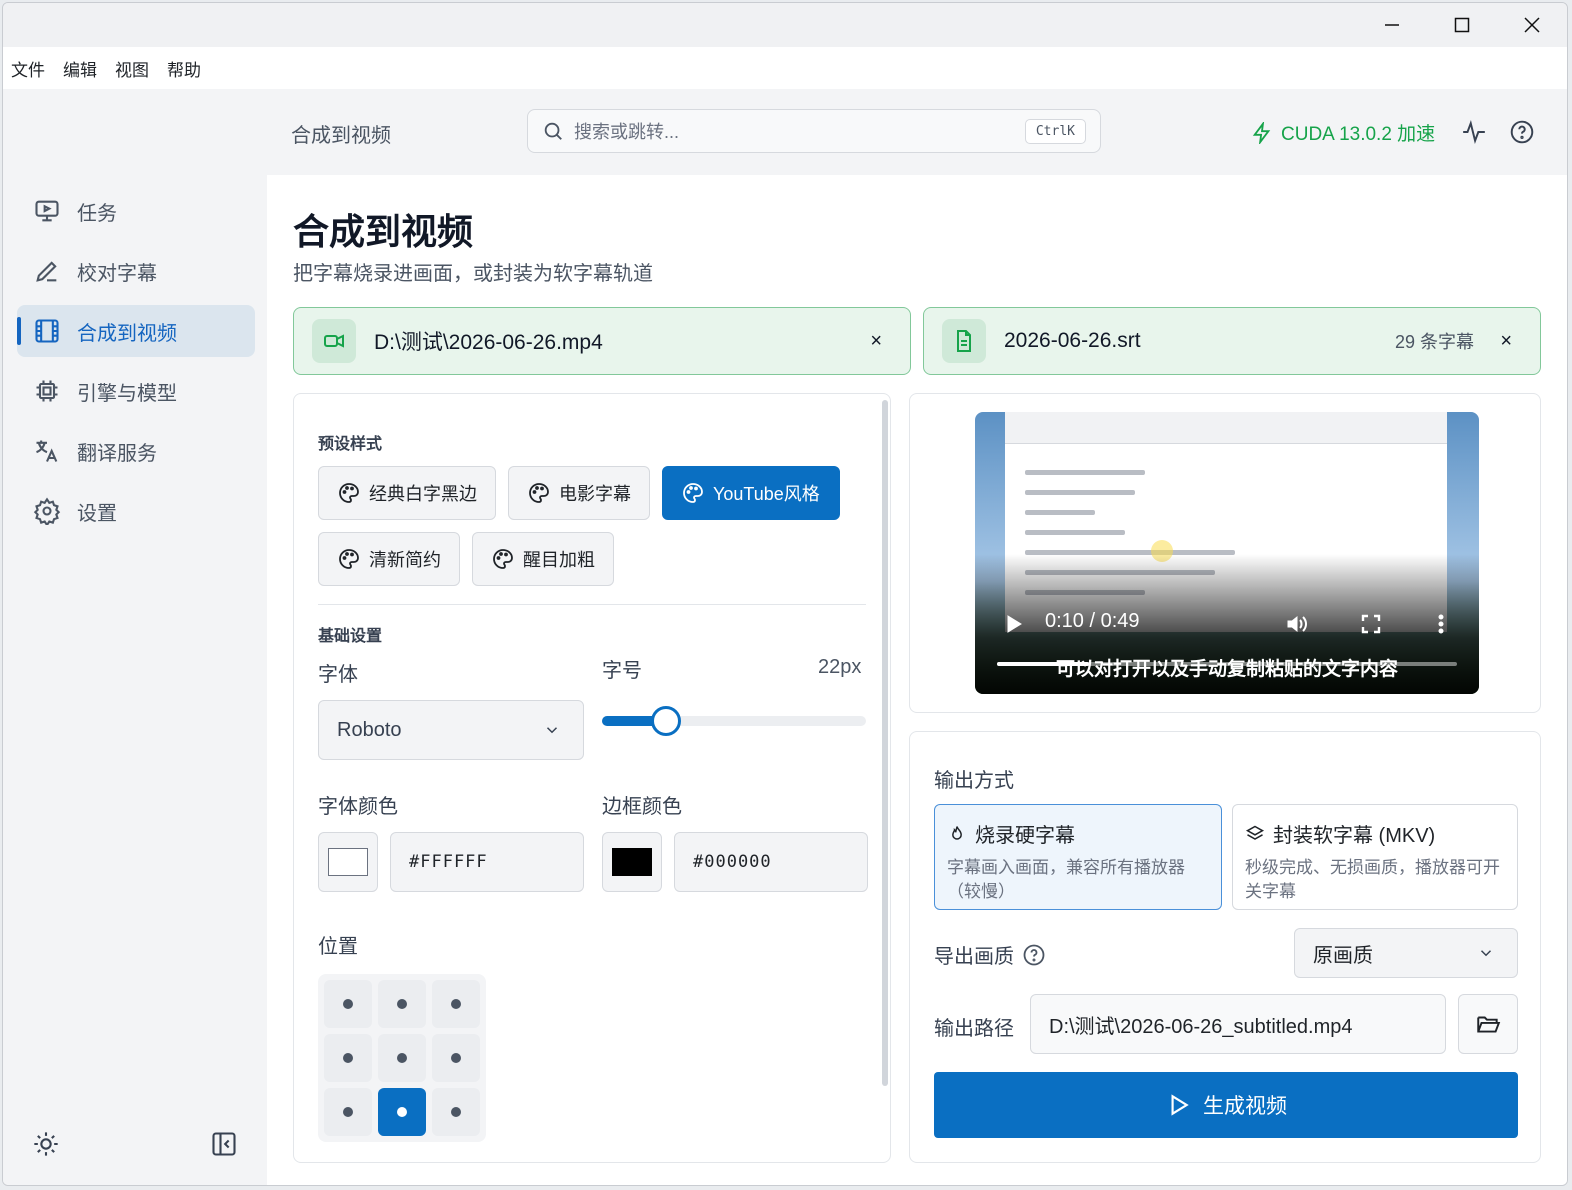 Image resolution: width=1572 pixels, height=1190 pixels. What do you see at coordinates (402, 1112) in the screenshot?
I see `position-bottom-center` at bounding box center [402, 1112].